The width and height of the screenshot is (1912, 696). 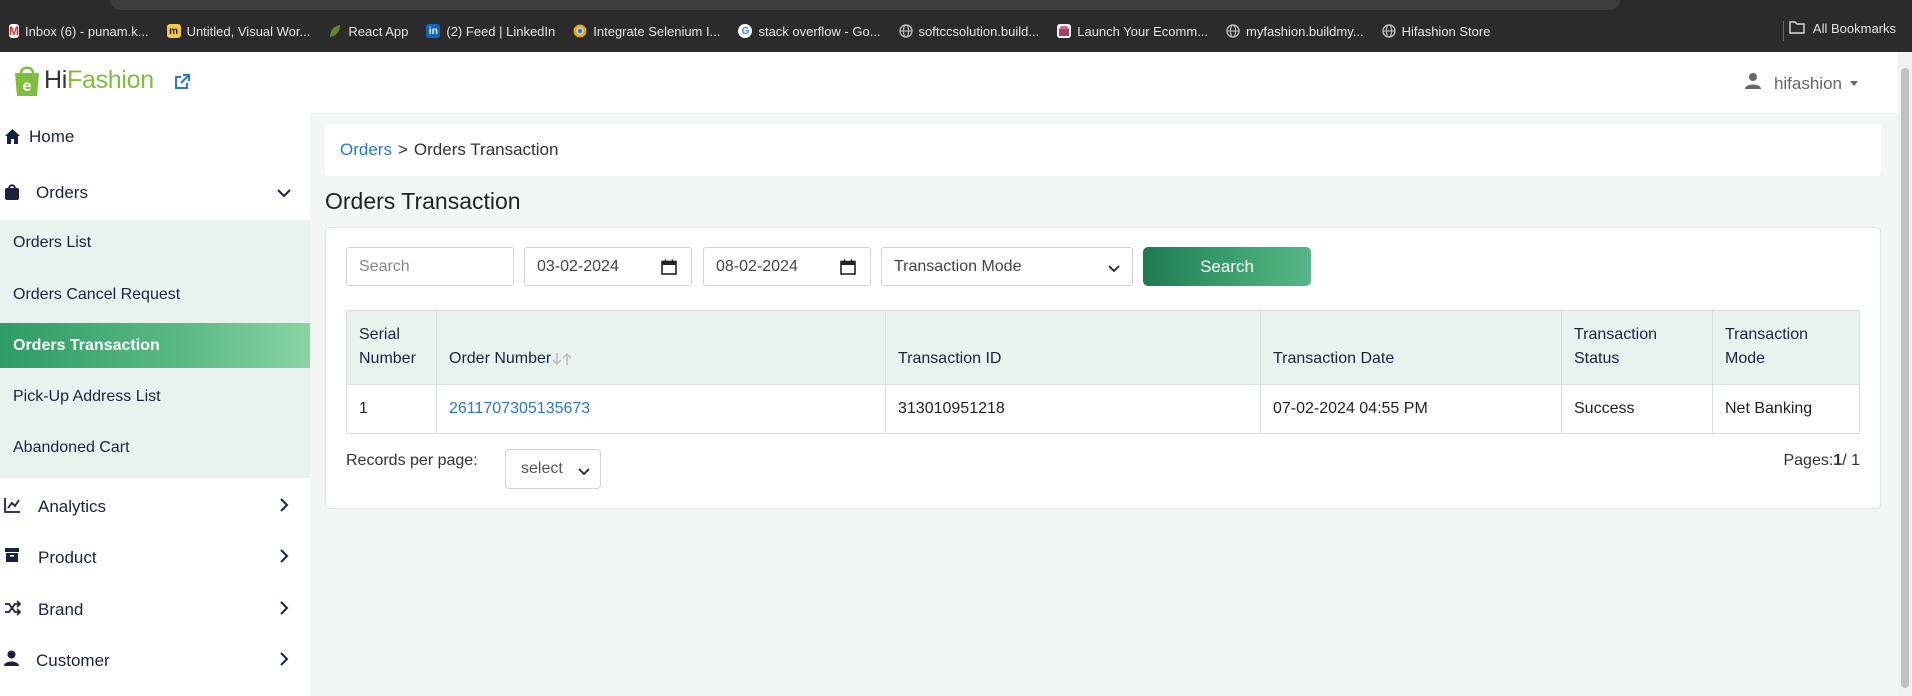 I want to click on folder-icon, so click(x=1797, y=28).